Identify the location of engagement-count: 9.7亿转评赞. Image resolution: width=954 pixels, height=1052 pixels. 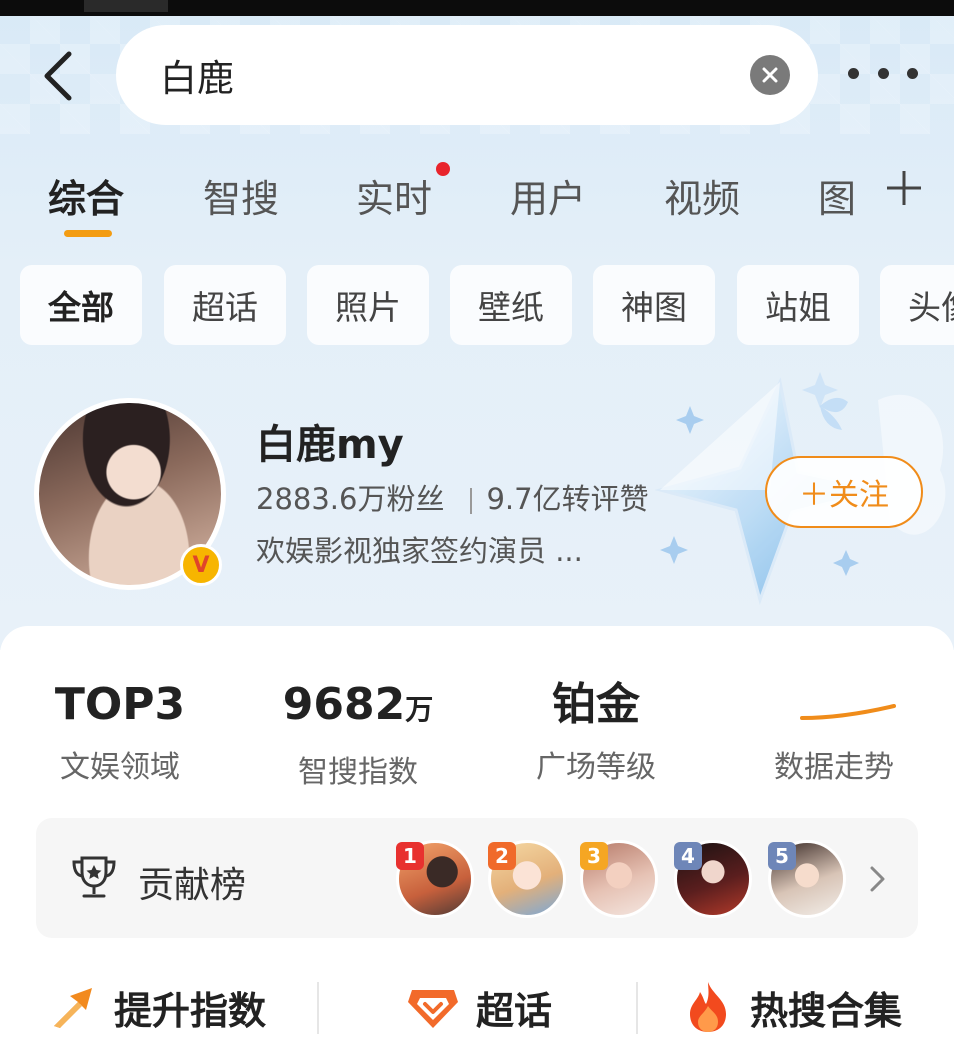
(567, 499).